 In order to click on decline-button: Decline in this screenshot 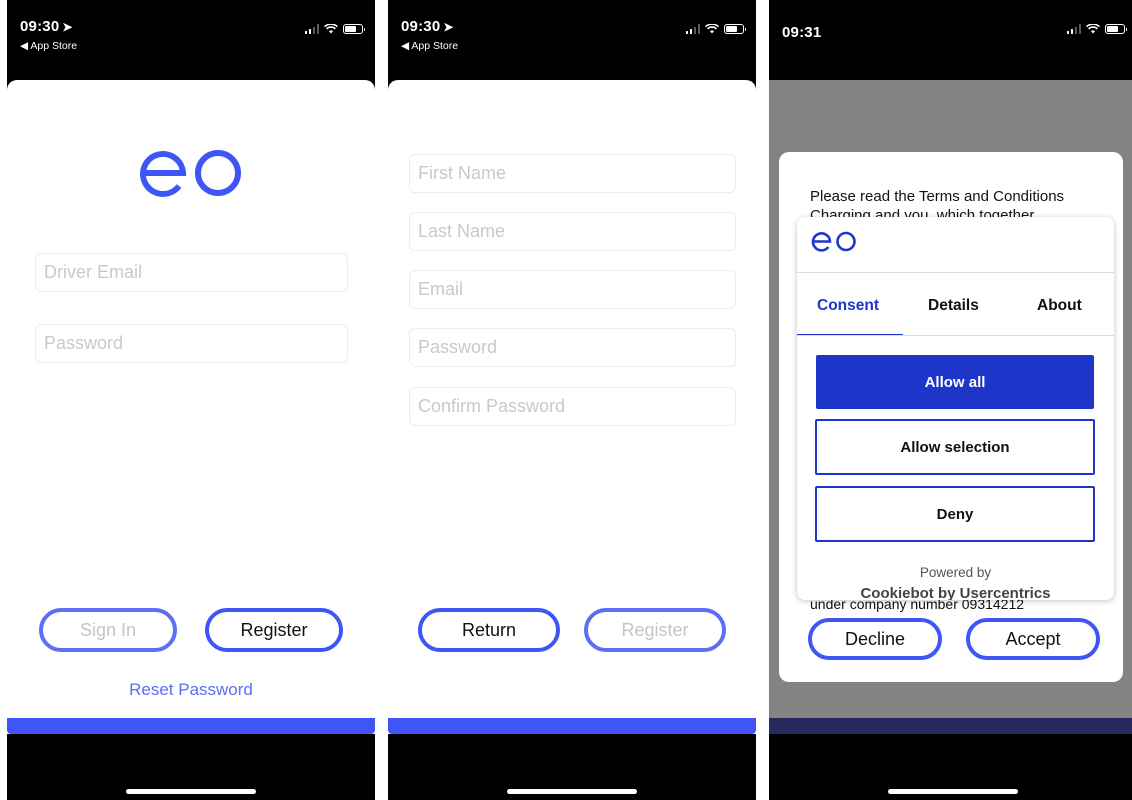, I will do `click(875, 639)`.